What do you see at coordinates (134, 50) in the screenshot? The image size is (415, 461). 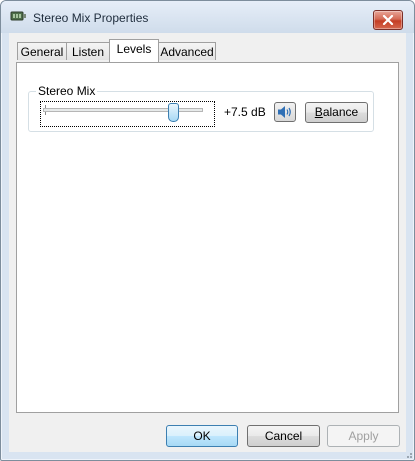 I see `tab-levels: Levels` at bounding box center [134, 50].